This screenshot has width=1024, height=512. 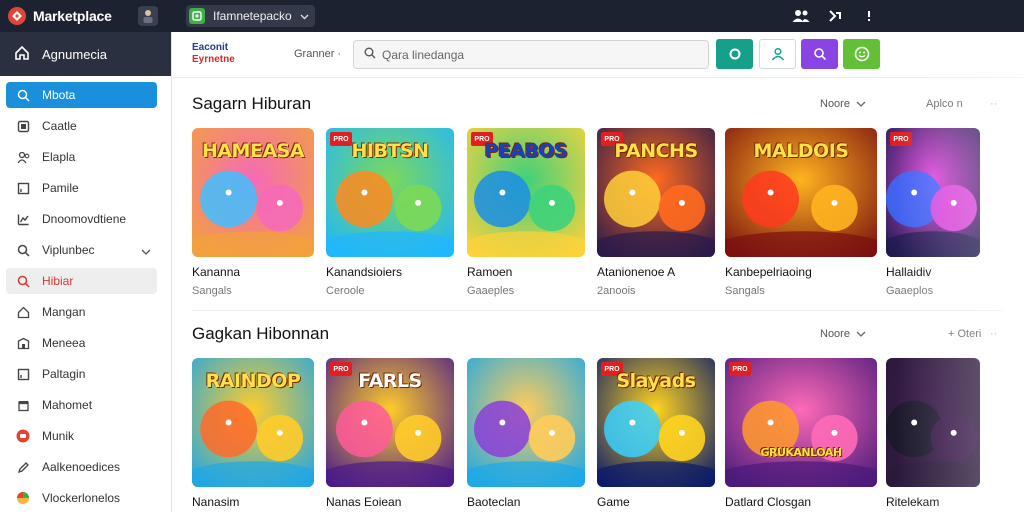 What do you see at coordinates (253, 422) in the screenshot?
I see `game-thumbnail: RAINDOP` at bounding box center [253, 422].